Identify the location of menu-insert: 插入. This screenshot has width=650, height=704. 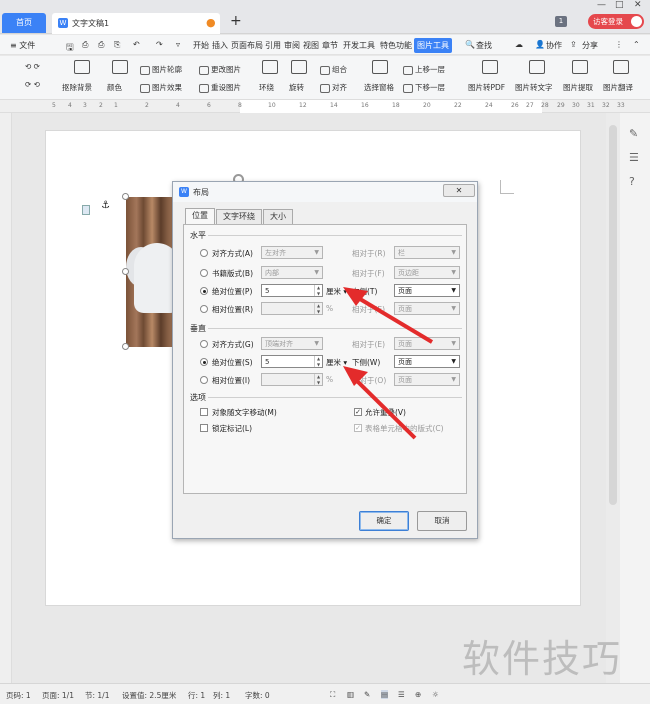
(220, 45).